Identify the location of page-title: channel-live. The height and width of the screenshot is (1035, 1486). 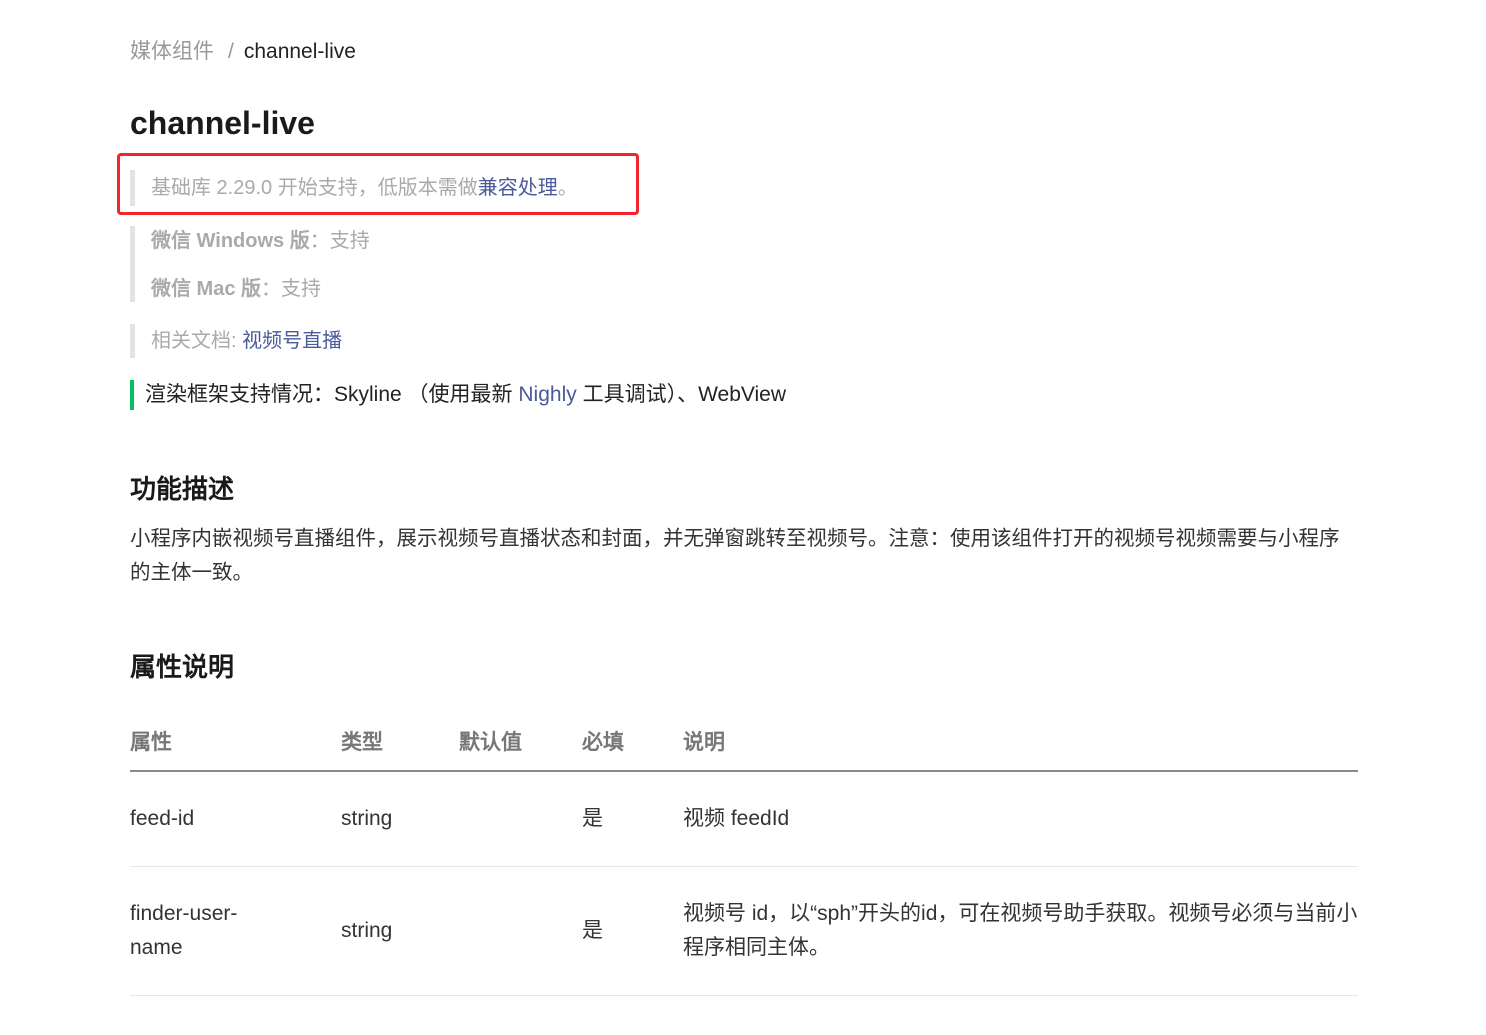
(222, 123).